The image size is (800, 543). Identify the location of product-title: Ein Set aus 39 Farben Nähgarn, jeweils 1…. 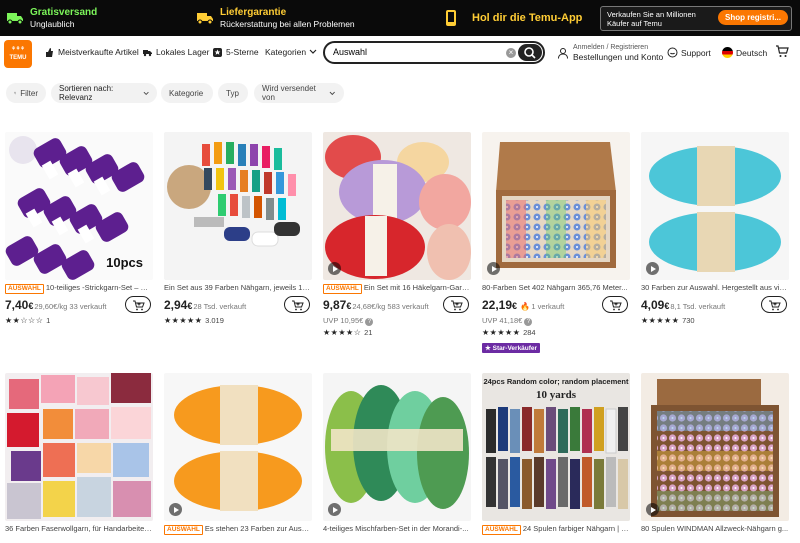
(238, 288).